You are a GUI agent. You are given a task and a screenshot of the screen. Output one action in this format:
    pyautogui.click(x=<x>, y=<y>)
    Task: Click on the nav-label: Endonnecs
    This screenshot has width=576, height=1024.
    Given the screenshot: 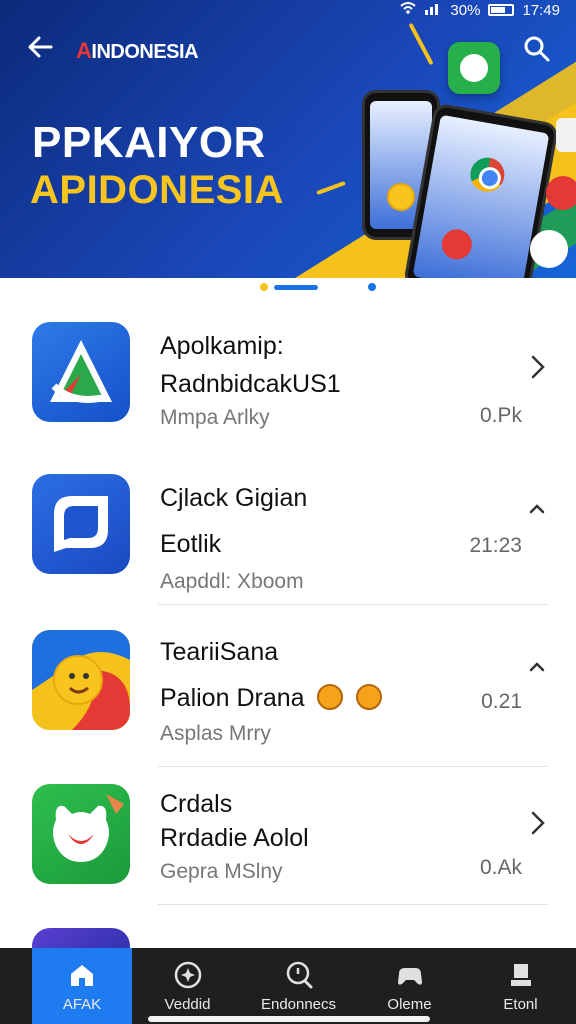 What is the action you would take?
    pyautogui.click(x=298, y=1004)
    